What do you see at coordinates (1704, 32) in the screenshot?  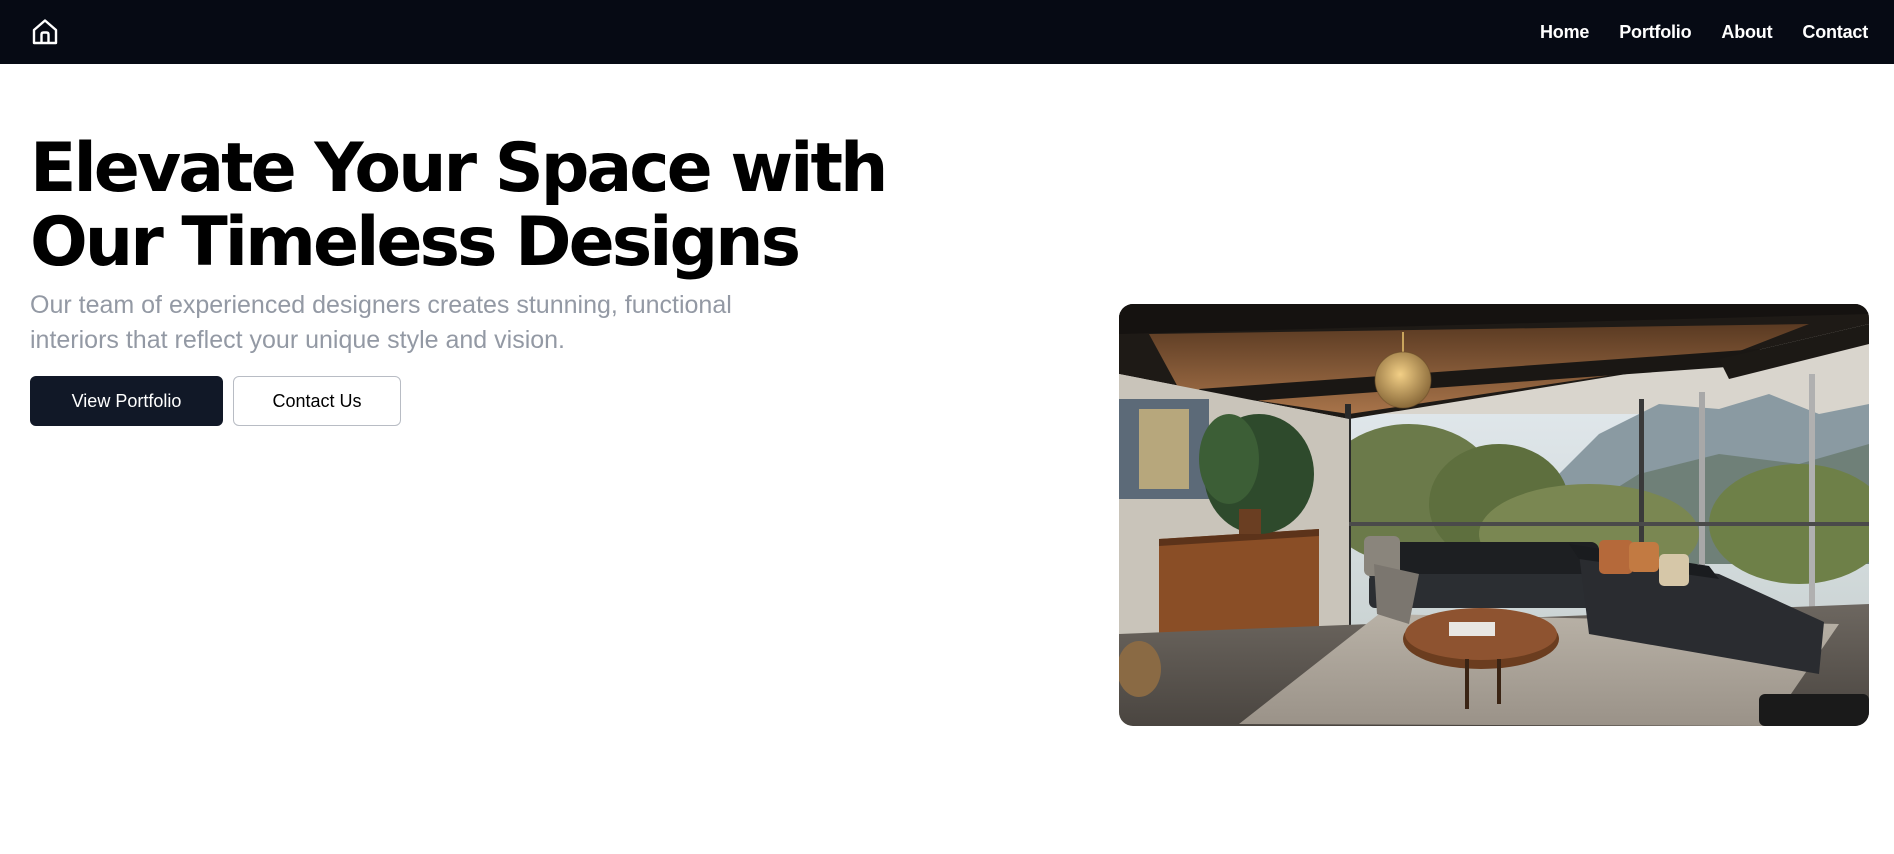 I see `nav-links: Home Portfolio About Contact` at bounding box center [1704, 32].